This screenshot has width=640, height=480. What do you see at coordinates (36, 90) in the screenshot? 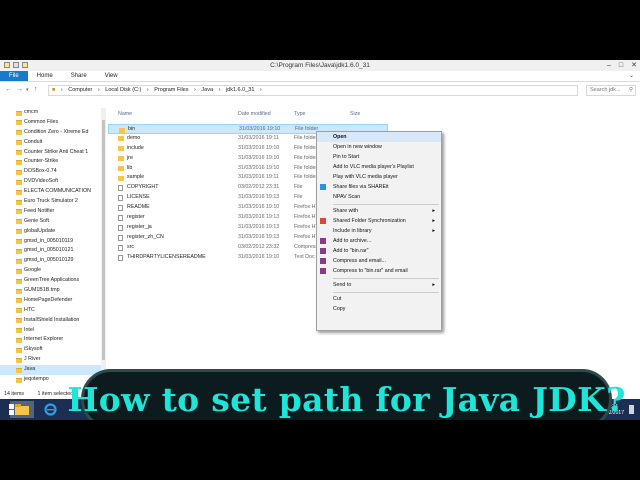
I see `up-button: ↑` at bounding box center [36, 90].